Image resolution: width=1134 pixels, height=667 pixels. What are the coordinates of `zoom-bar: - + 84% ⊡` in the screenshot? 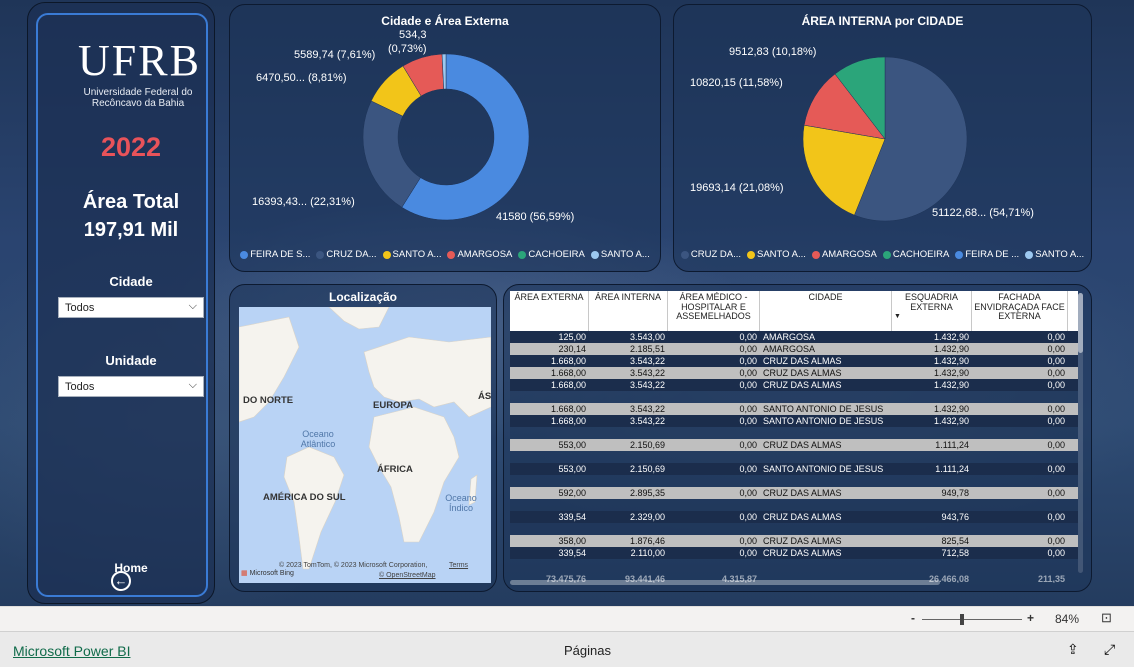 It's located at (567, 618).